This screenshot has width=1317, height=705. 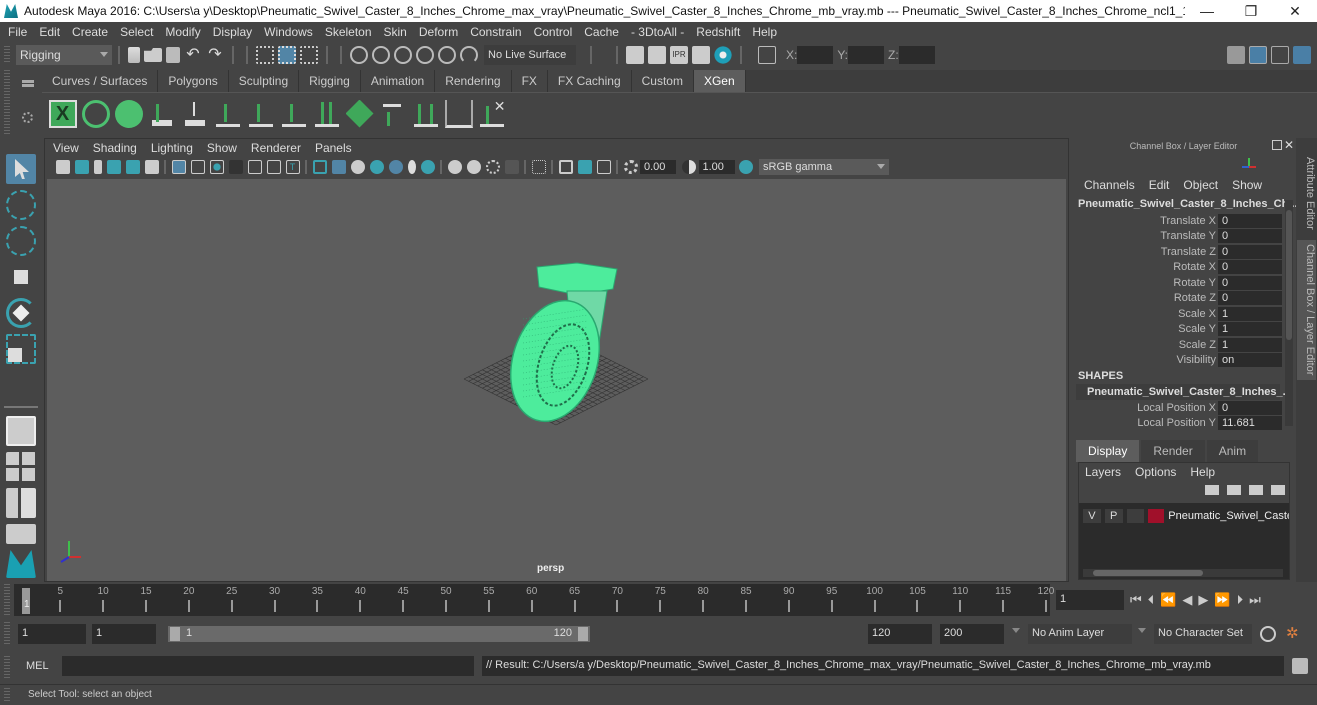 What do you see at coordinates (689, 167) in the screenshot?
I see `gamma-icon` at bounding box center [689, 167].